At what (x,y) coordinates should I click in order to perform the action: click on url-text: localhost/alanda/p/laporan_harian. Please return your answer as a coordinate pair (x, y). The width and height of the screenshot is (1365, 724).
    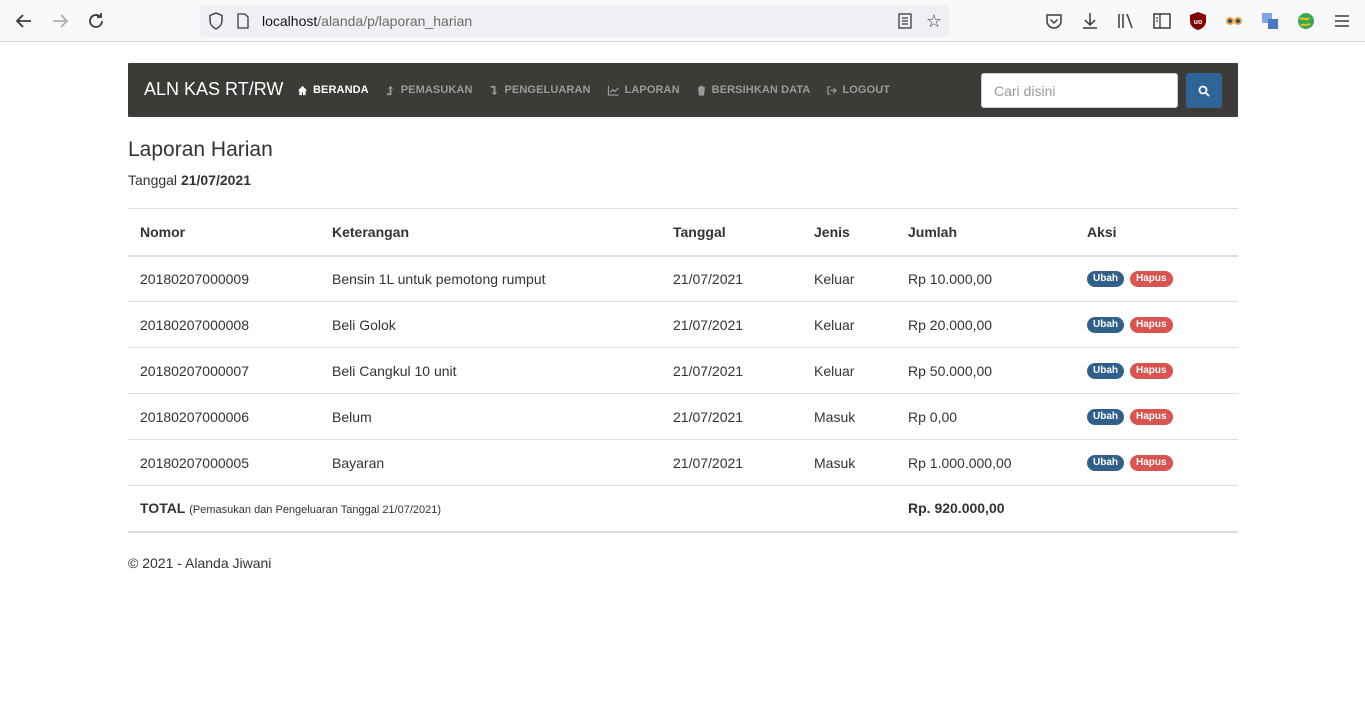
    Looking at the image, I should click on (367, 21).